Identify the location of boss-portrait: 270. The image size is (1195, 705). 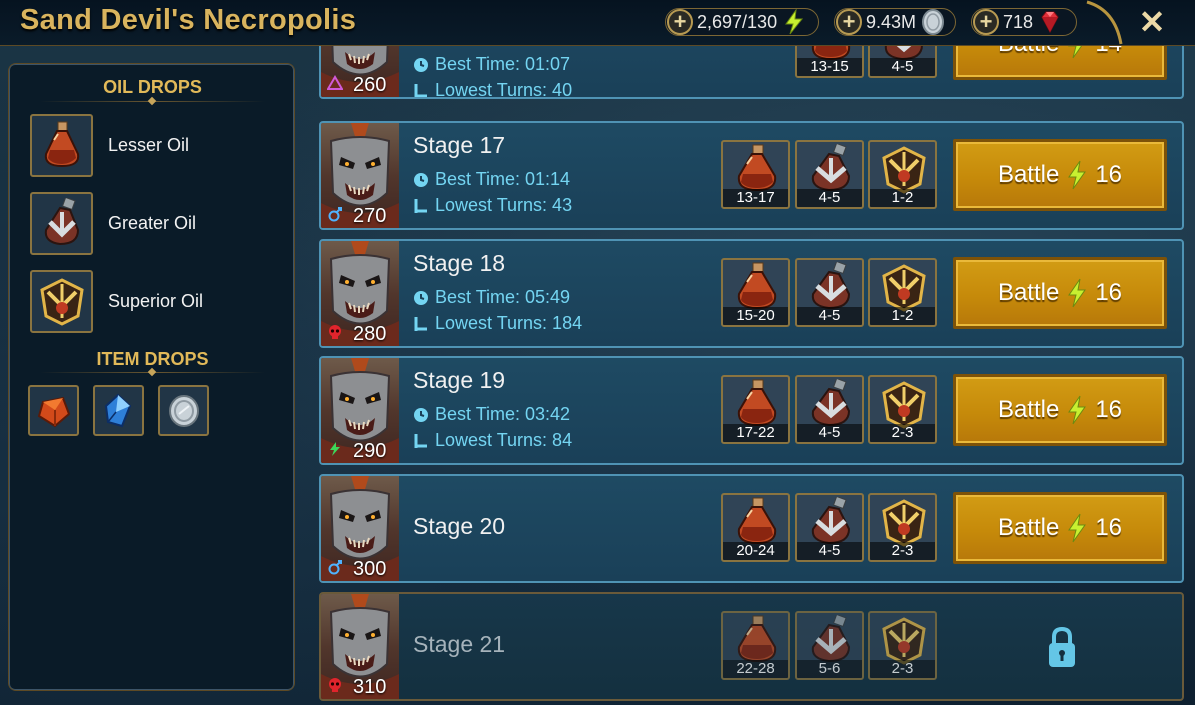
(360, 175).